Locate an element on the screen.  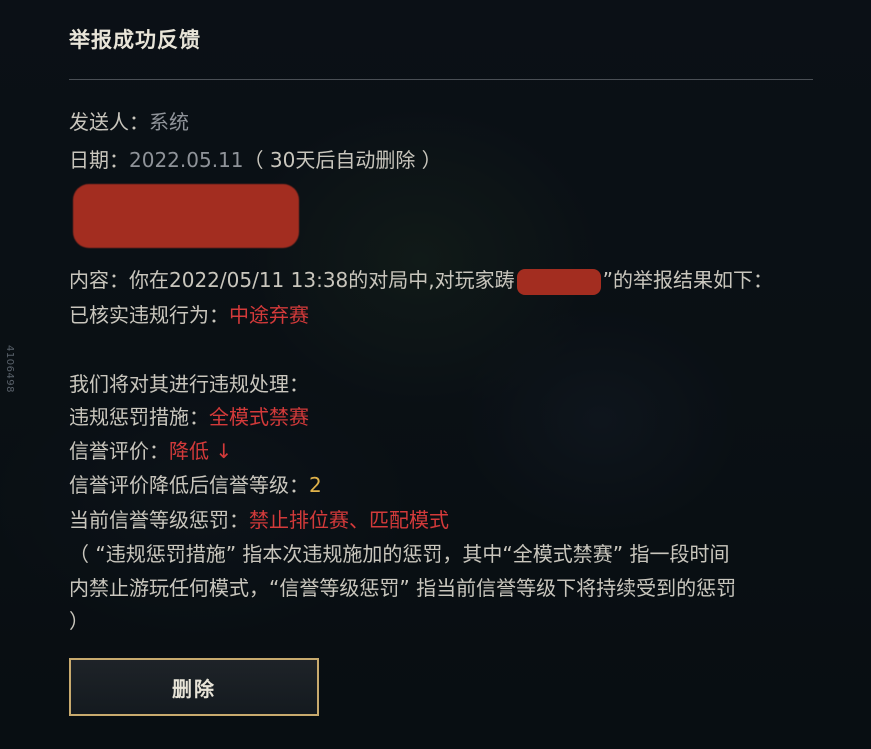
title-divider is located at coordinates (441, 79).